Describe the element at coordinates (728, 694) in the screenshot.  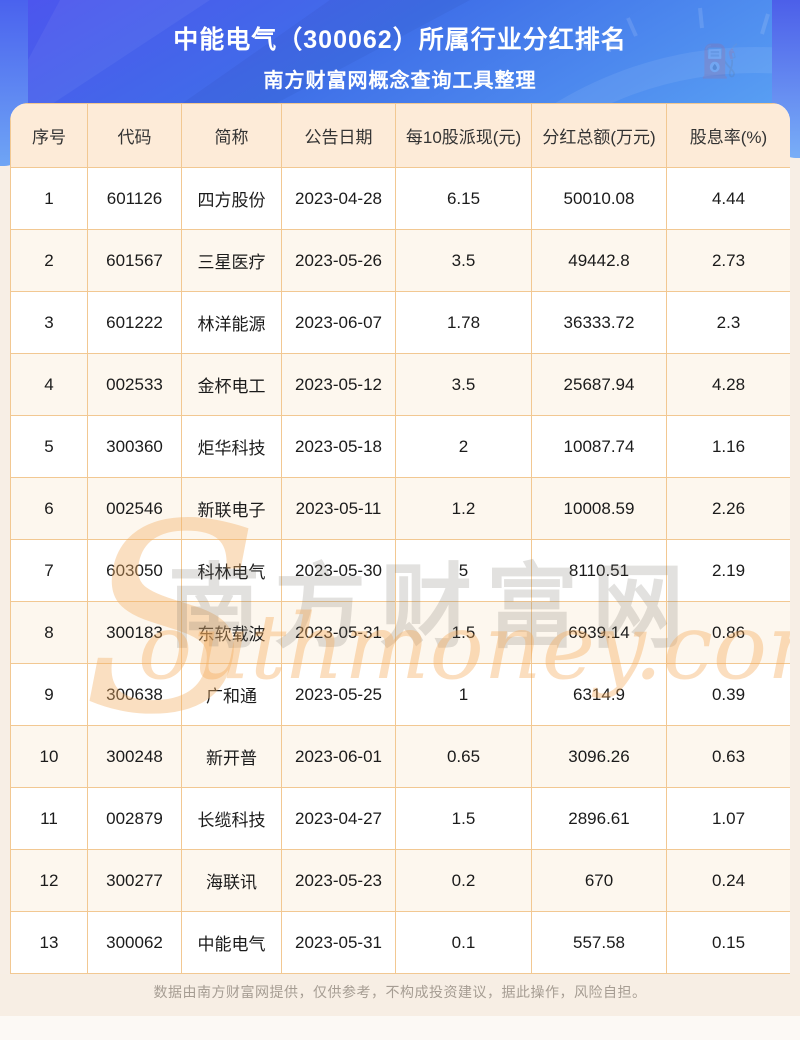
I see `cell-yield: 0.39` at that location.